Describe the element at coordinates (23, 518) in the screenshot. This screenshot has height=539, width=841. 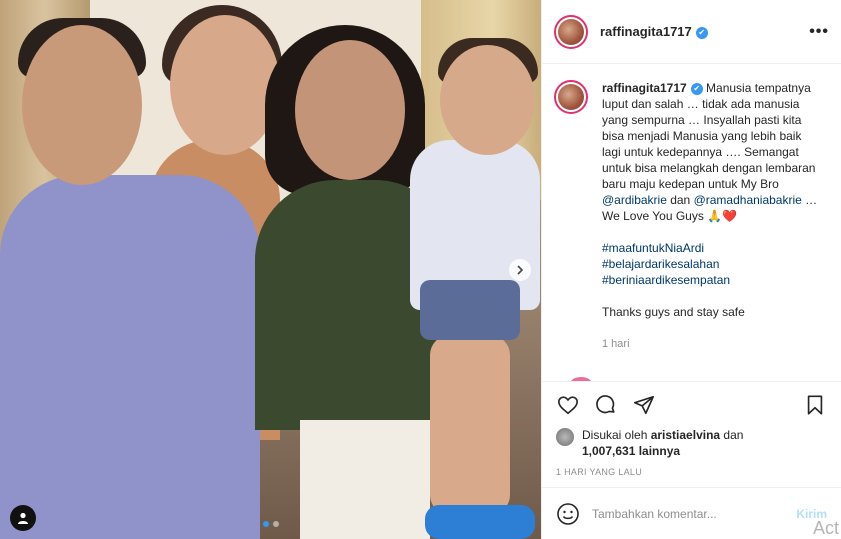
I see `user-tag-icon` at that location.